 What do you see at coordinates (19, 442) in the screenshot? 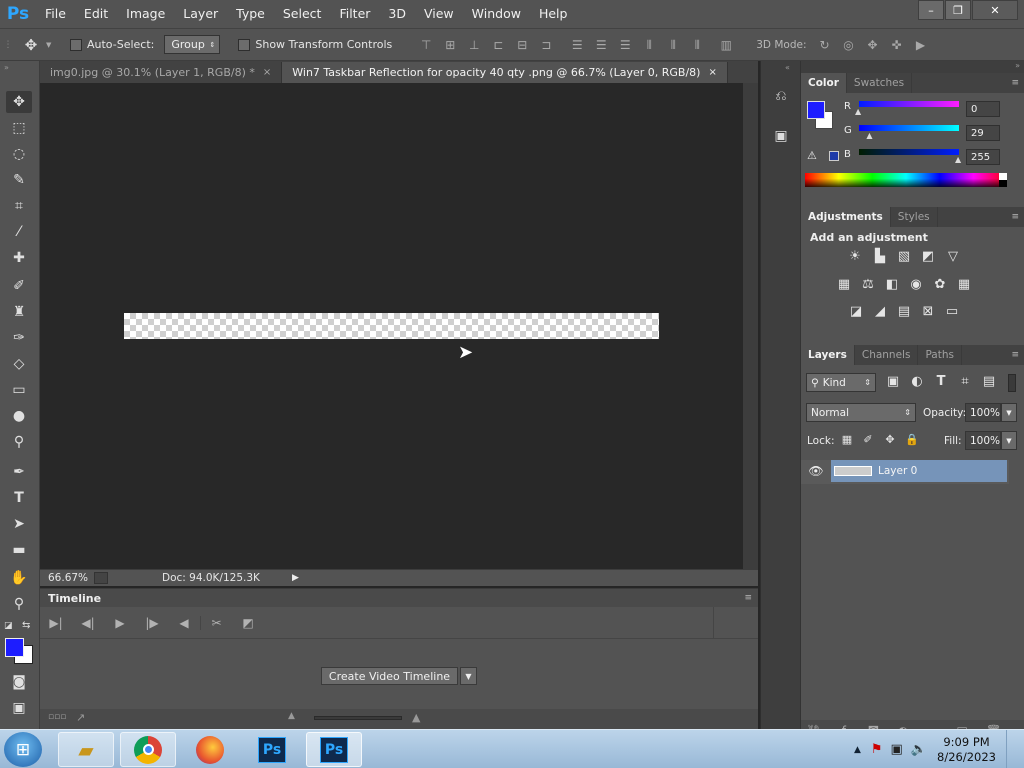
I see `dodge-tool-icon: ⚲` at bounding box center [19, 442].